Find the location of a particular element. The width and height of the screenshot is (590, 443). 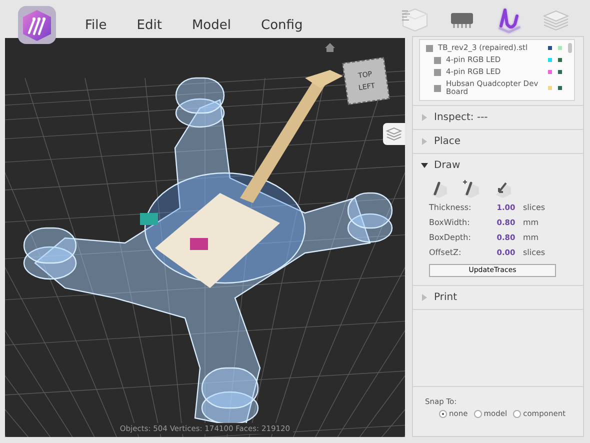

field-label: BoxDepth: is located at coordinates (450, 237).